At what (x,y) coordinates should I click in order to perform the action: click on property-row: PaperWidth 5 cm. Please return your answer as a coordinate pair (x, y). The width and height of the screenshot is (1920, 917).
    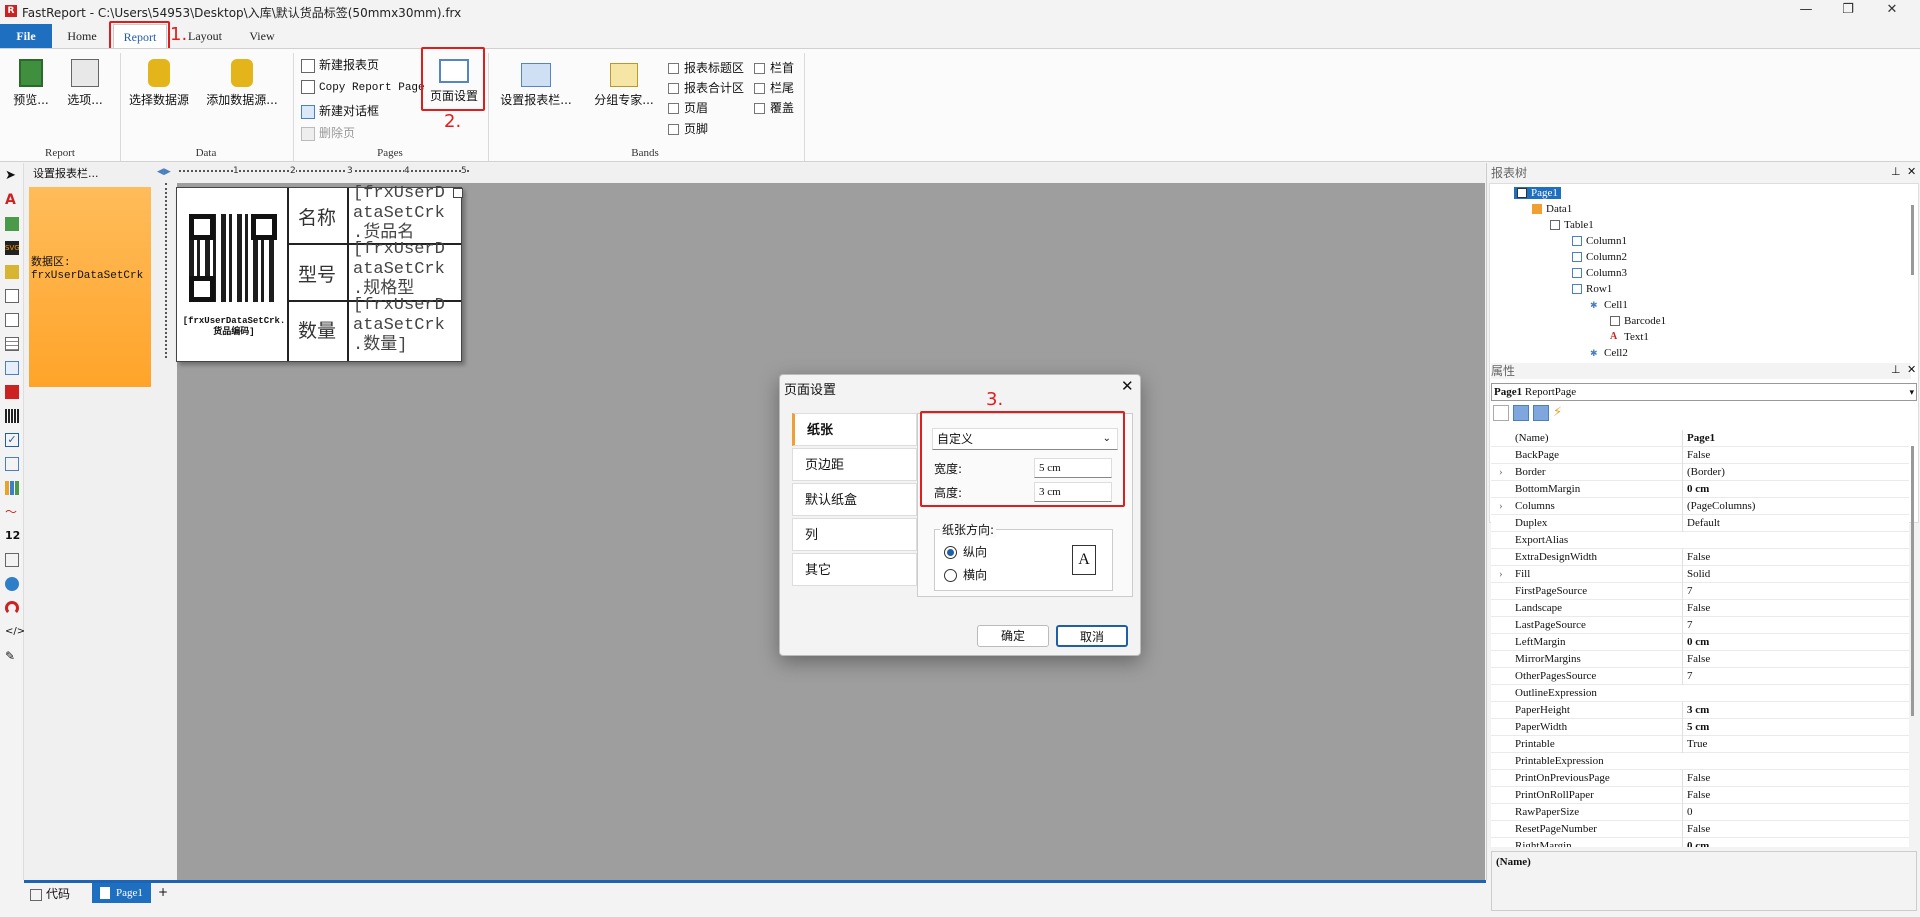
    Looking at the image, I should click on (1700, 727).